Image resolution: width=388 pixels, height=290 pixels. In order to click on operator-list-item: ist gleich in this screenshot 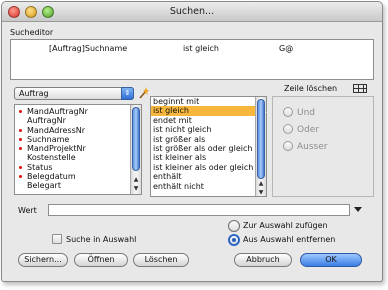, I will do `click(208, 111)`.